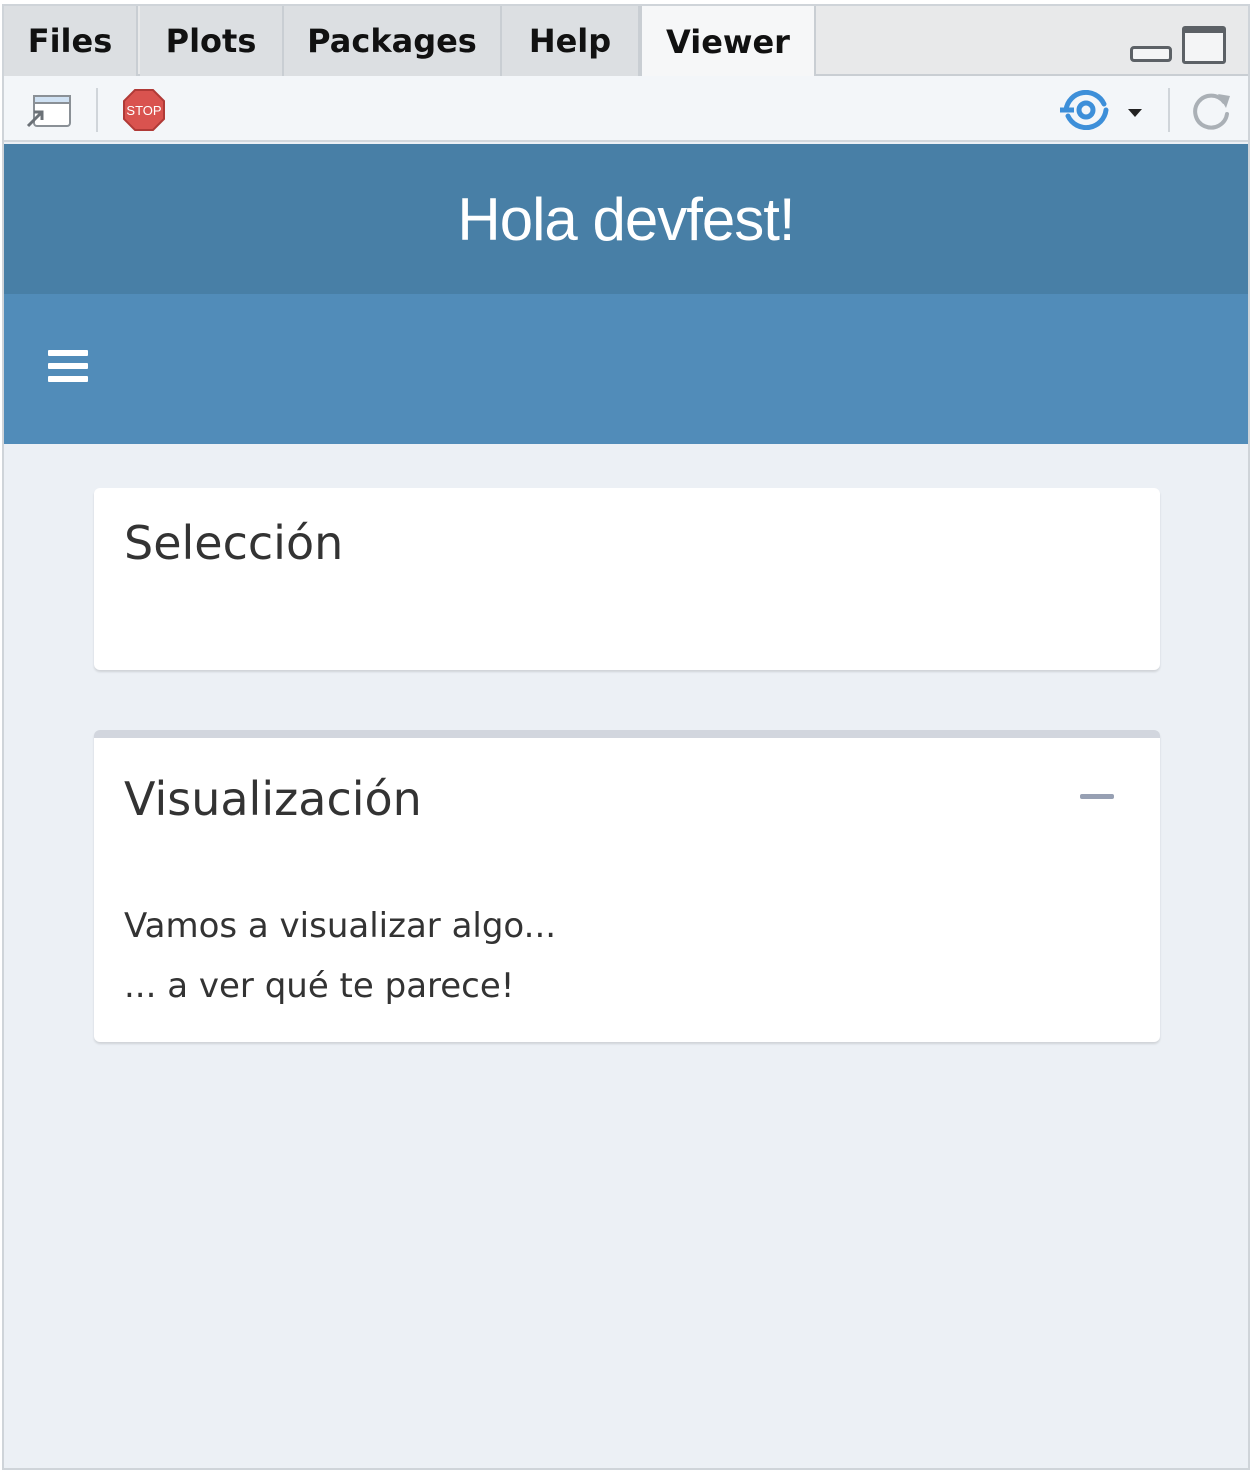  What do you see at coordinates (571, 41) in the screenshot?
I see `tab-help: Help` at bounding box center [571, 41].